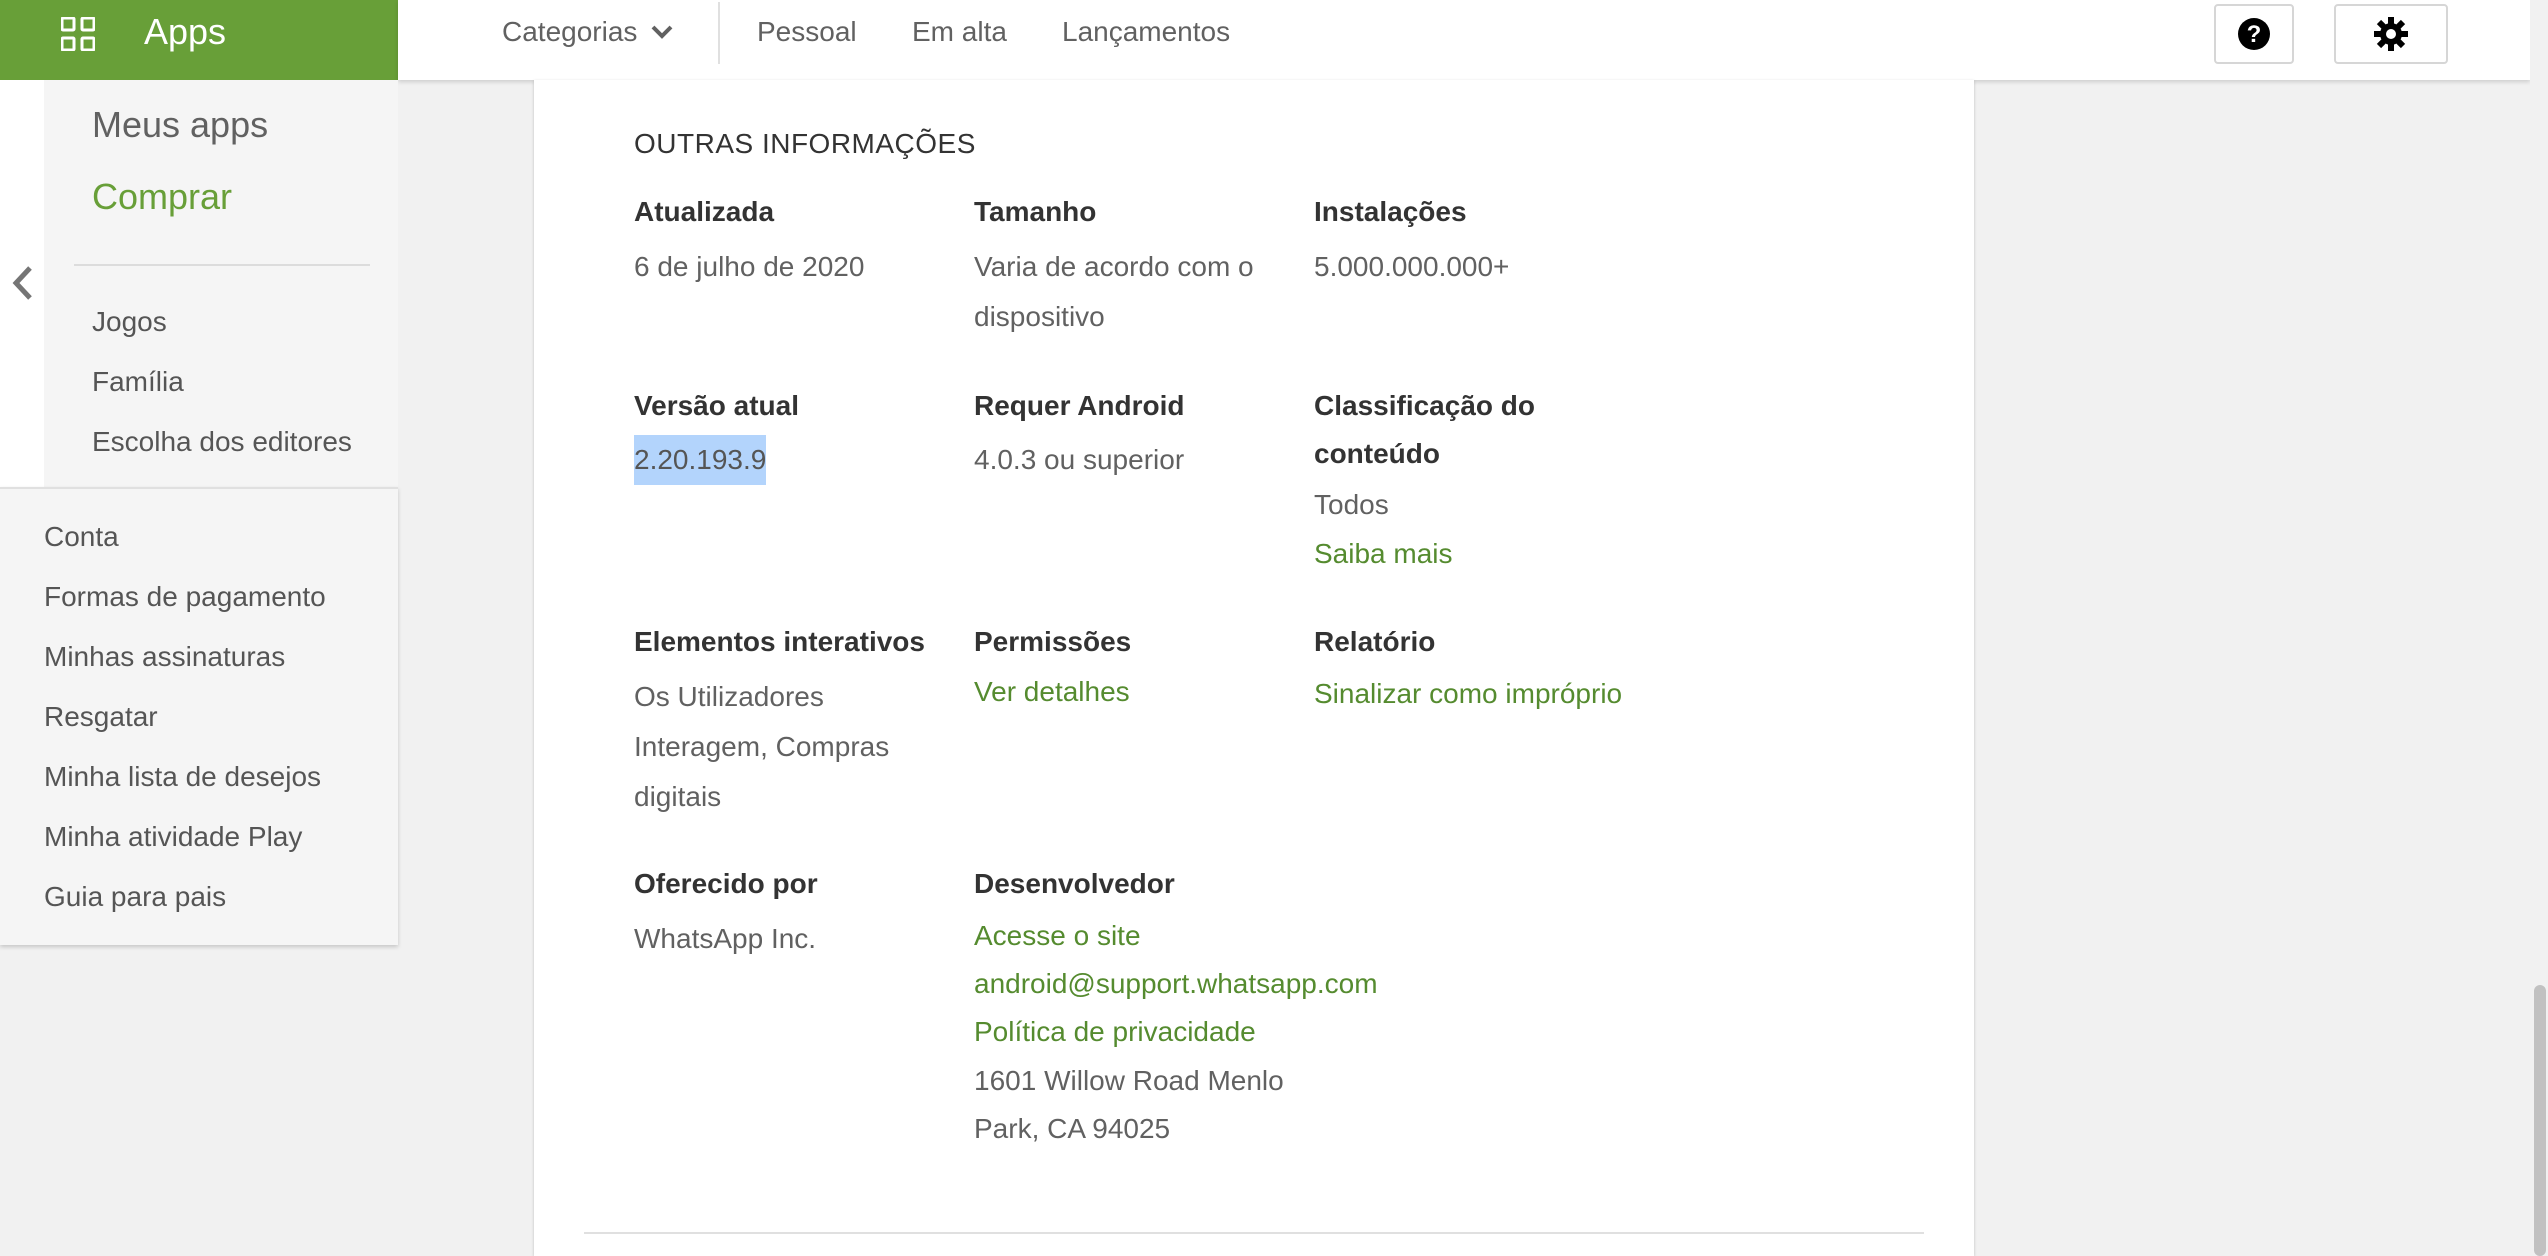  What do you see at coordinates (1053, 641) in the screenshot?
I see `permissions-title: Permissões` at bounding box center [1053, 641].